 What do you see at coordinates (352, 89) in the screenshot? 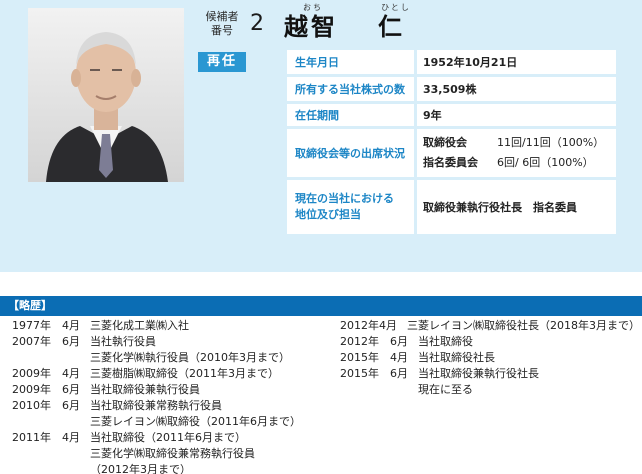
I see `shares-label: 所有する当社株式の数` at bounding box center [352, 89].